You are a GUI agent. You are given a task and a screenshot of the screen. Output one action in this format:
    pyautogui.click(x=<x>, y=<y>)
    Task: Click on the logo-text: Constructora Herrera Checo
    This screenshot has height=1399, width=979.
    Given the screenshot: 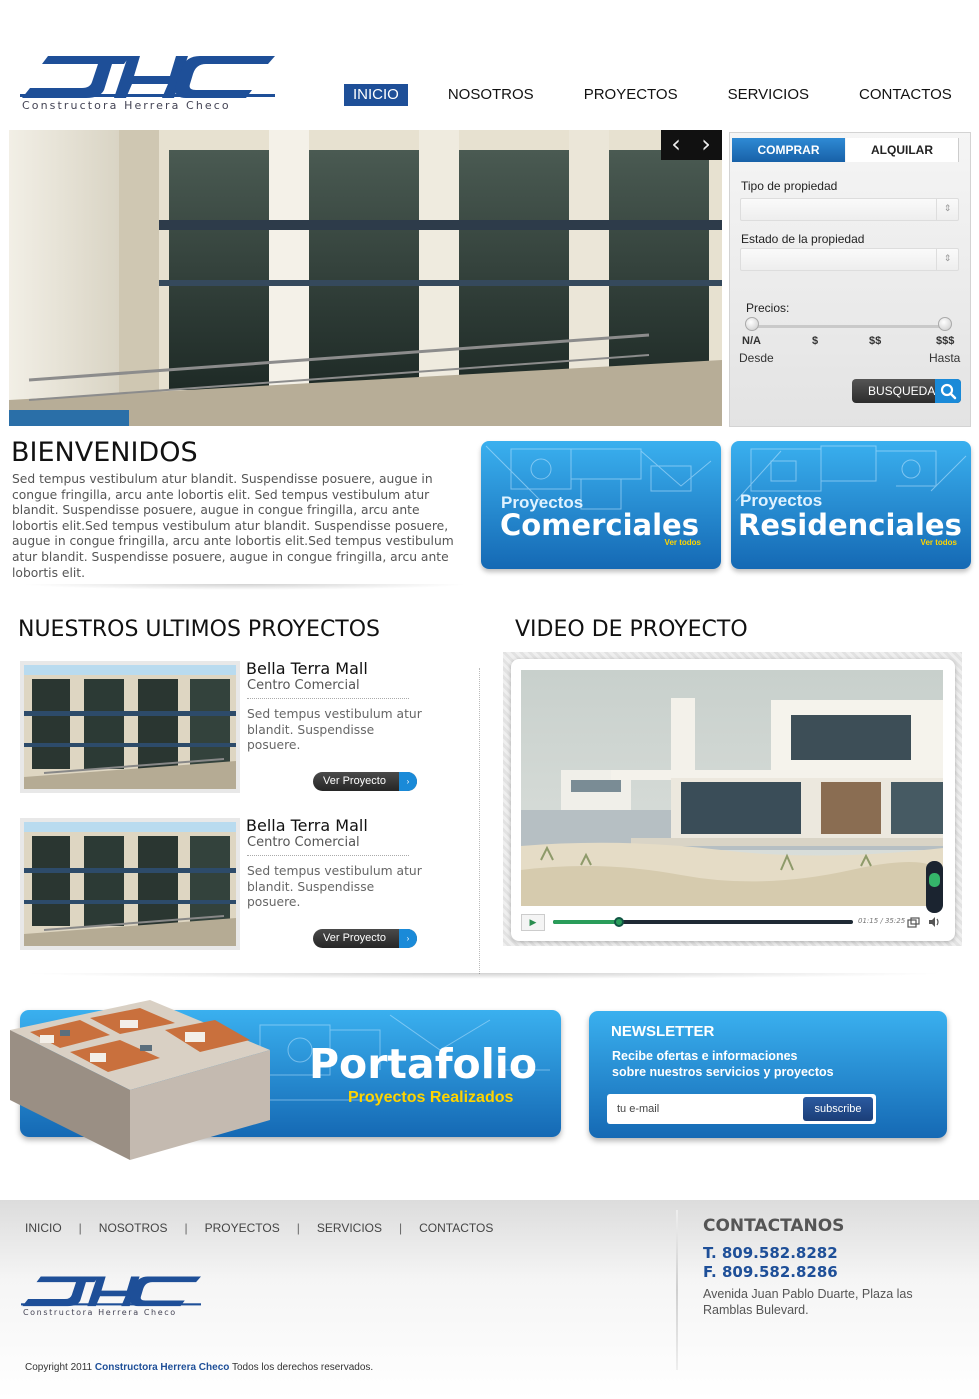 What is the action you would take?
    pyautogui.click(x=126, y=105)
    